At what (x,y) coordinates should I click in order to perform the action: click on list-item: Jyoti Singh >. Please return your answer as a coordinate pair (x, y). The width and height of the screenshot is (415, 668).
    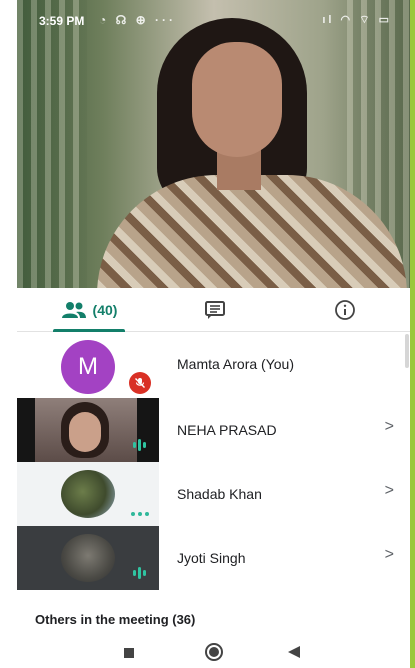
    Looking at the image, I should click on (213, 558).